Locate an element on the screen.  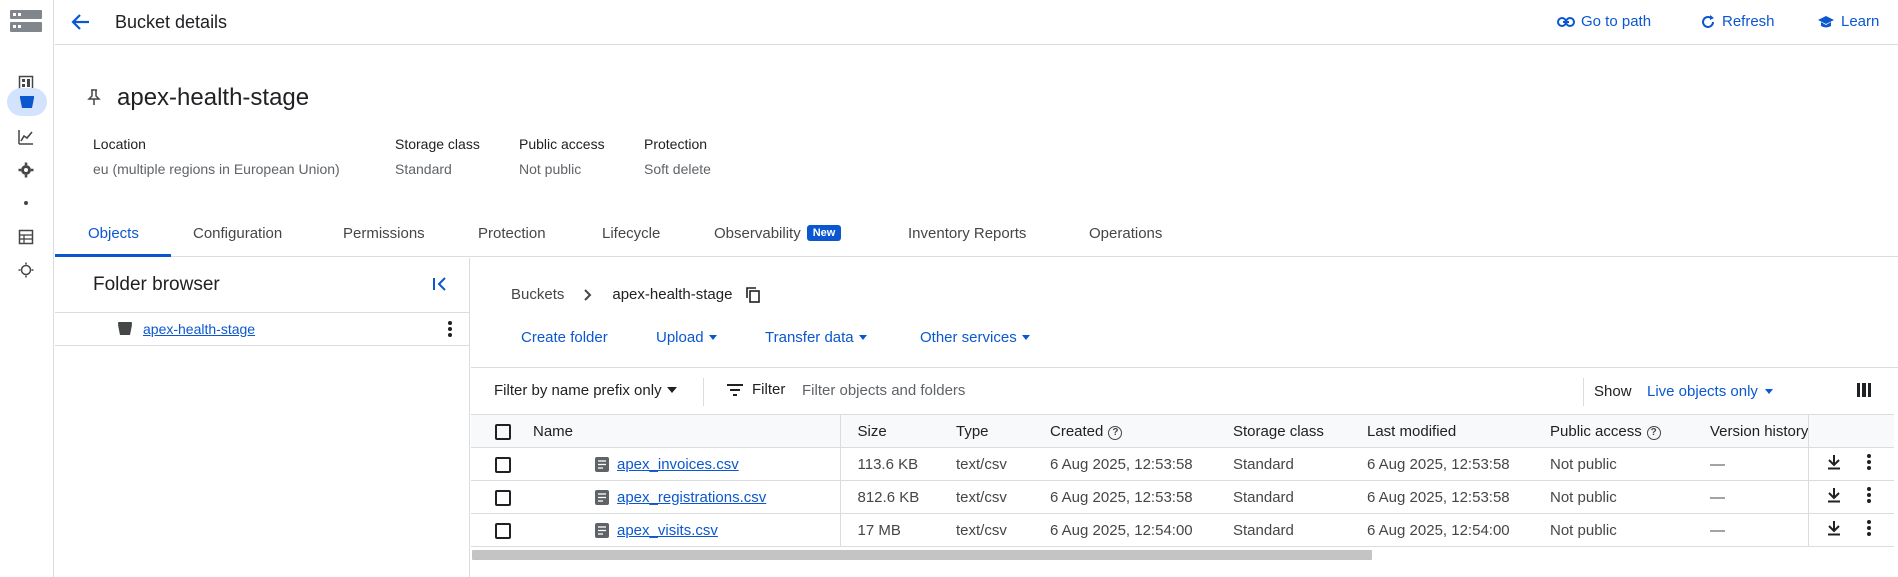
breadcrumb-root: Buckets is located at coordinates (537, 294).